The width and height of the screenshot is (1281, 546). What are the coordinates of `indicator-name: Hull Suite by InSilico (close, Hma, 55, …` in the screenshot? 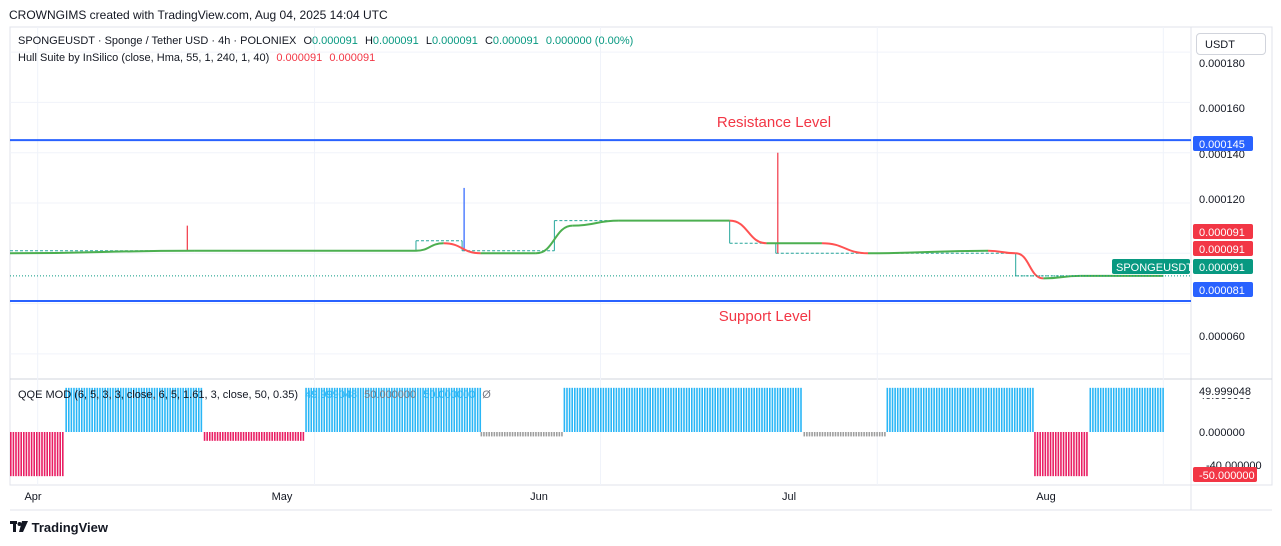 It's located at (143, 58).